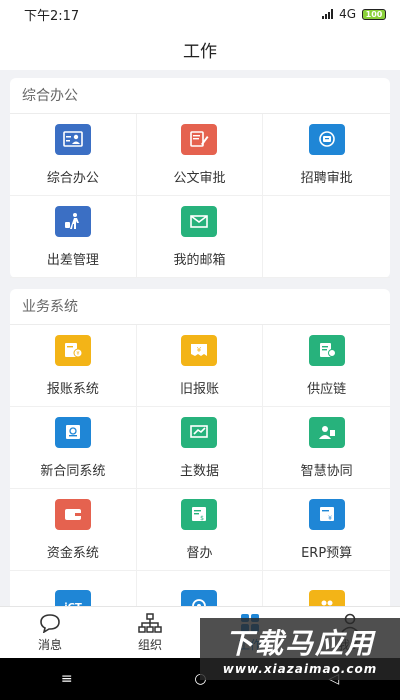  I want to click on app-label: 智慧协同, so click(326, 471).